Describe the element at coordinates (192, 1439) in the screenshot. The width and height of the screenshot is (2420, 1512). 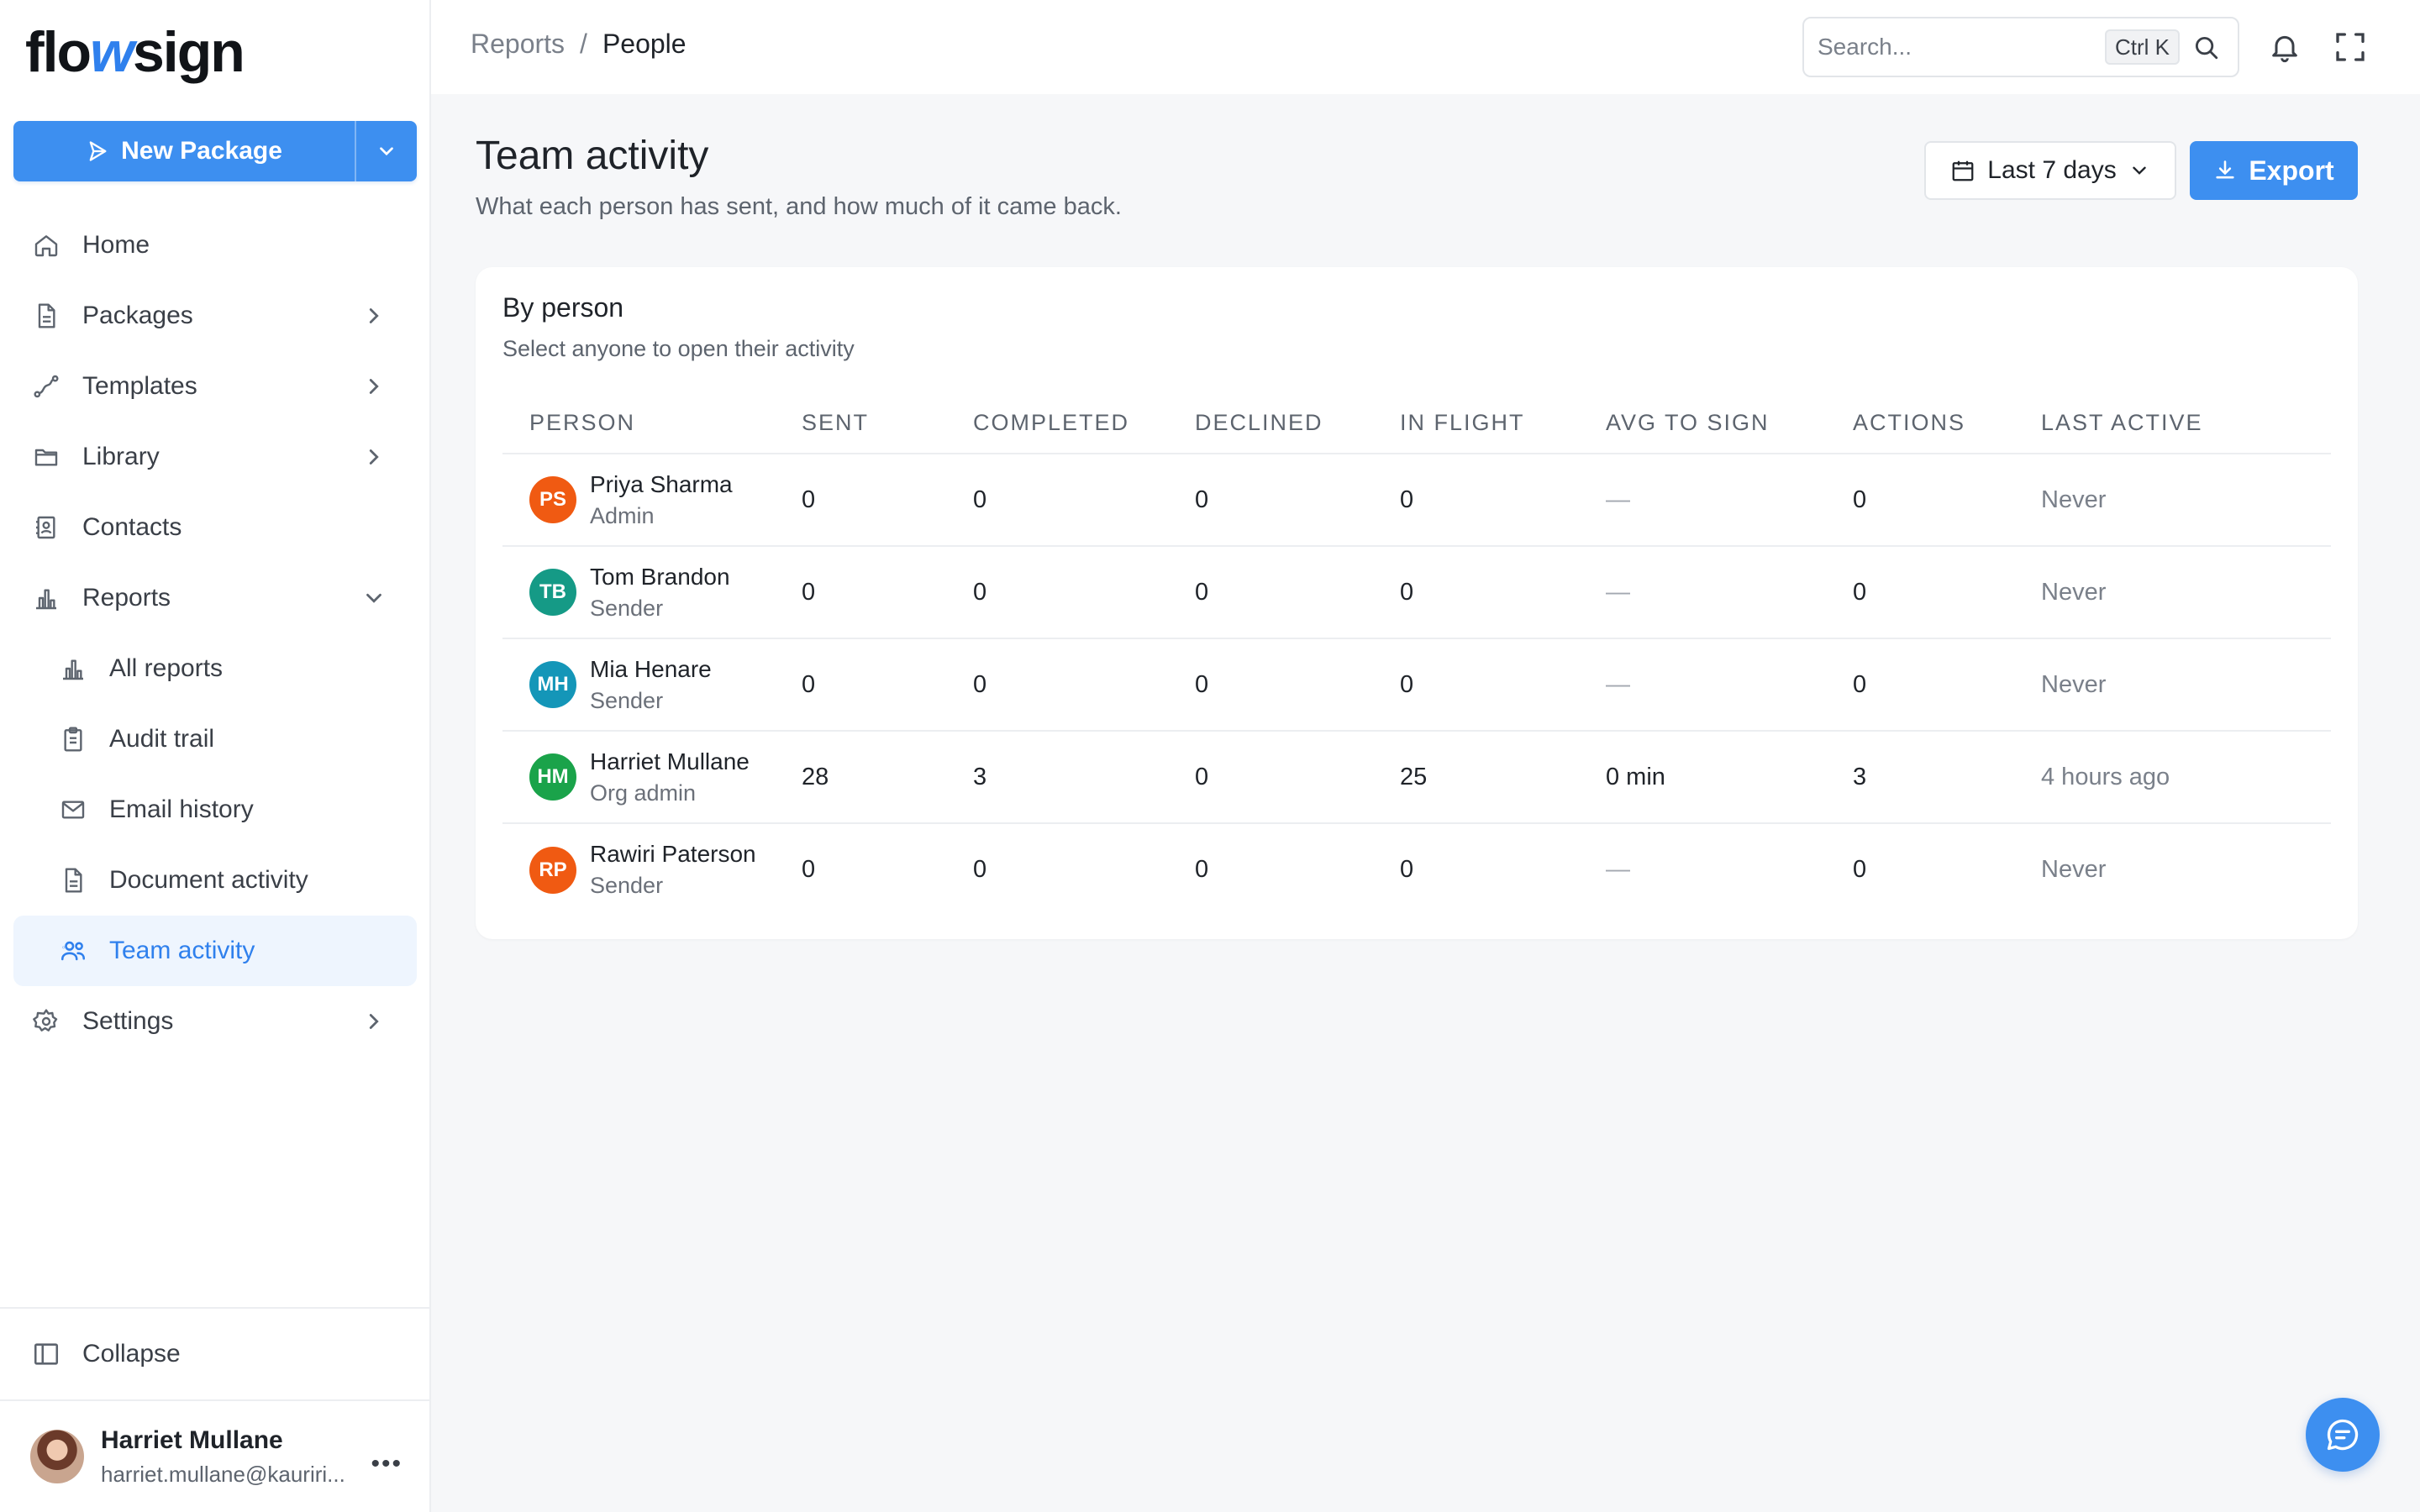
I see `user-name: Harriet Mullane` at that location.